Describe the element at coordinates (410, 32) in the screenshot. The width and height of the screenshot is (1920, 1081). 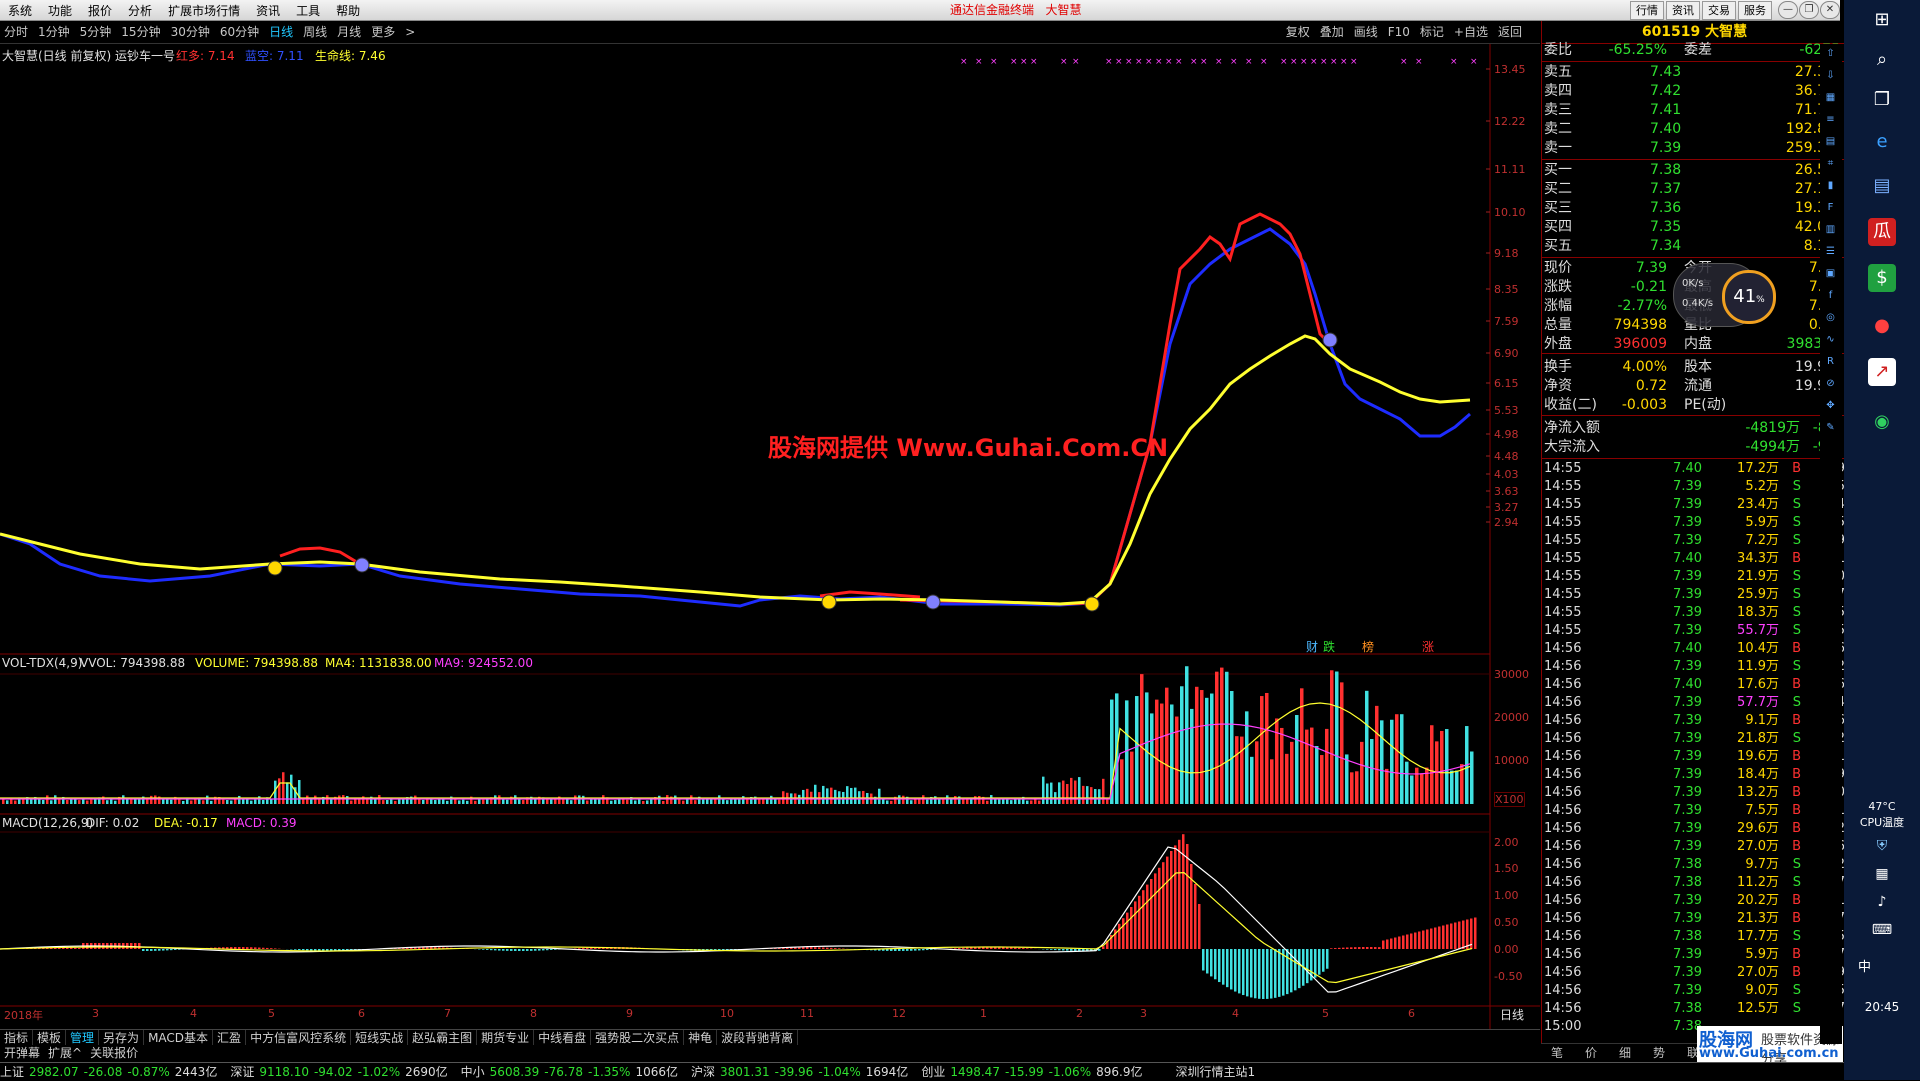
I see `chevron-right-icon: >` at that location.